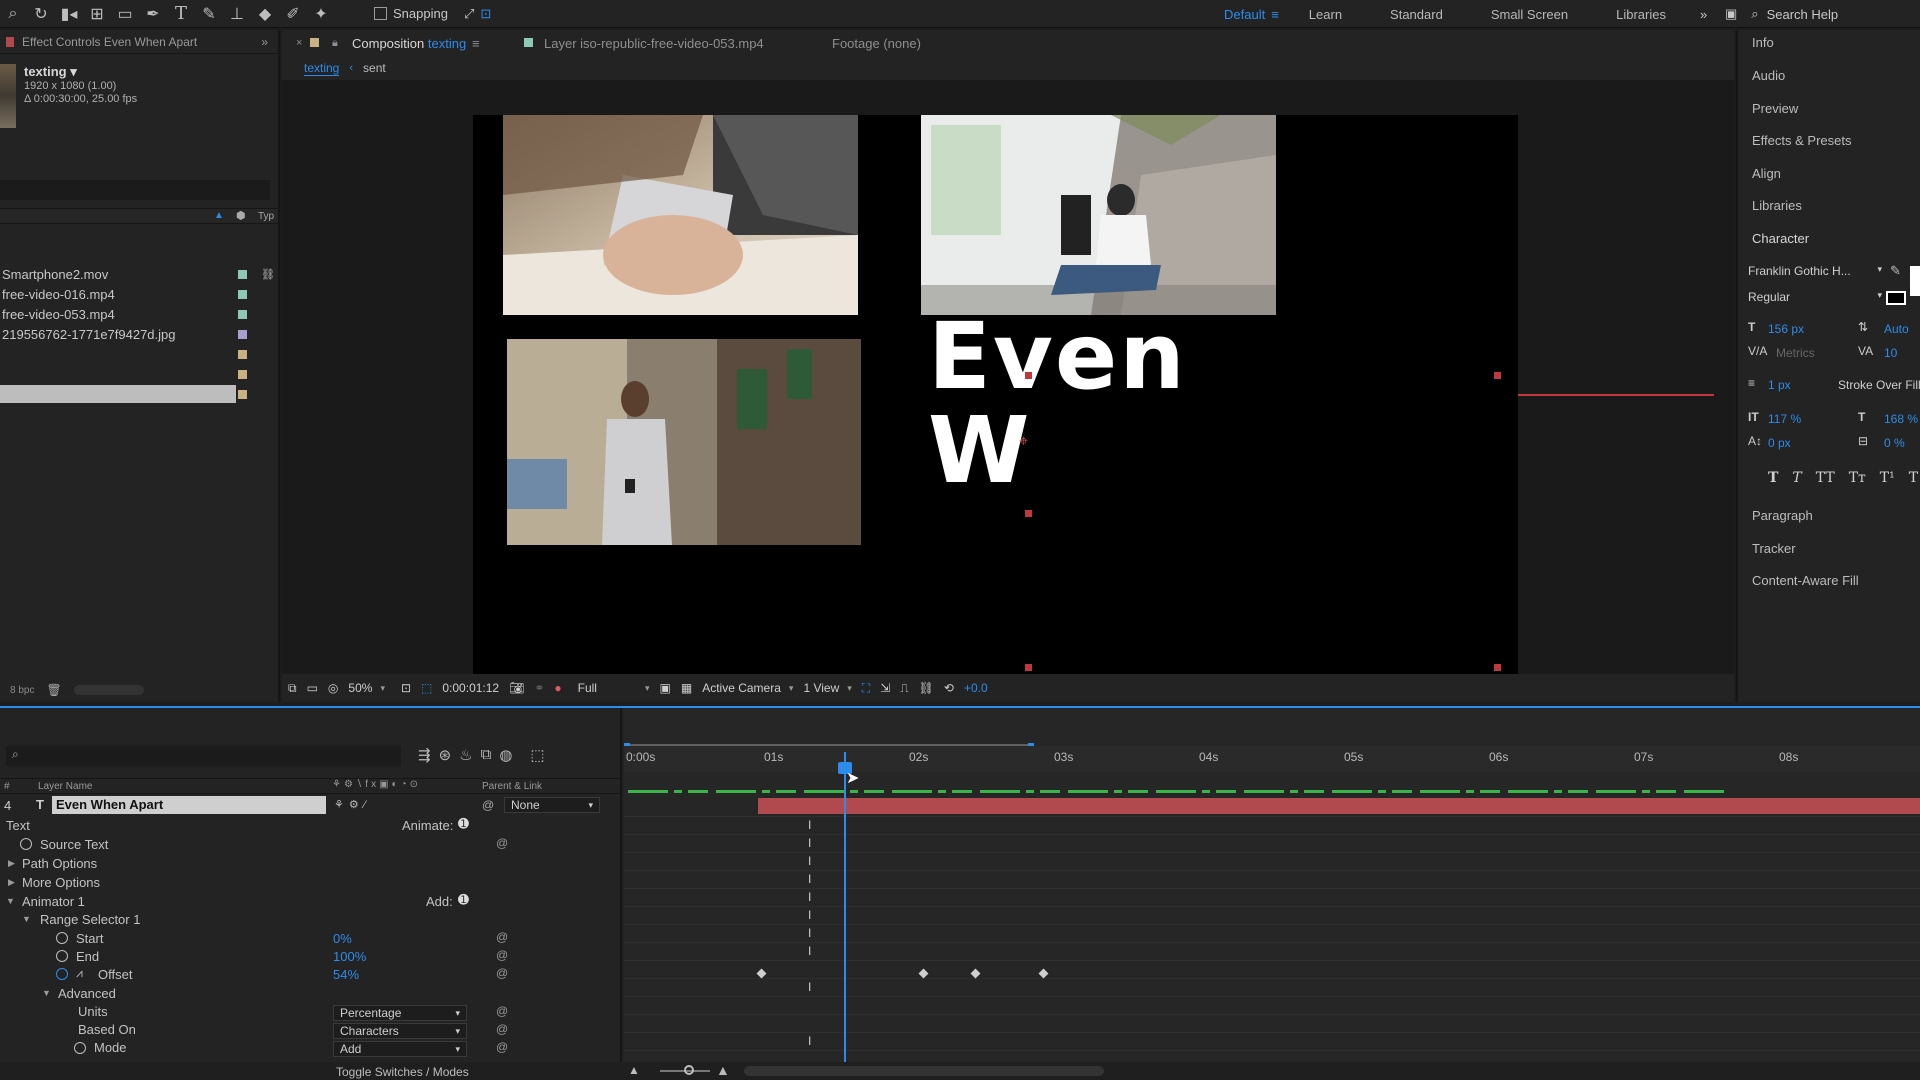 This screenshot has height=1080, width=1920. Describe the element at coordinates (866, 688) in the screenshot. I see `toggle-pixel-aspect-icon: ⛶` at that location.